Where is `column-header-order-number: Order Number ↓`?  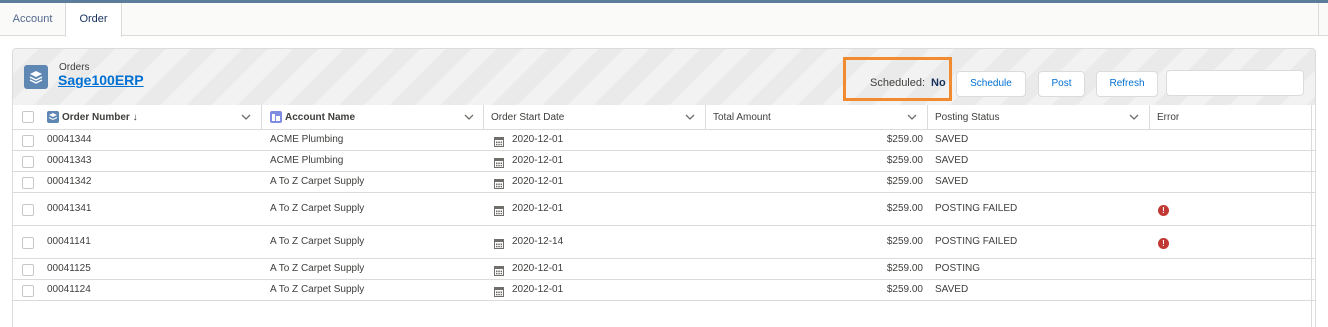 column-header-order-number: Order Number ↓ is located at coordinates (100, 117).